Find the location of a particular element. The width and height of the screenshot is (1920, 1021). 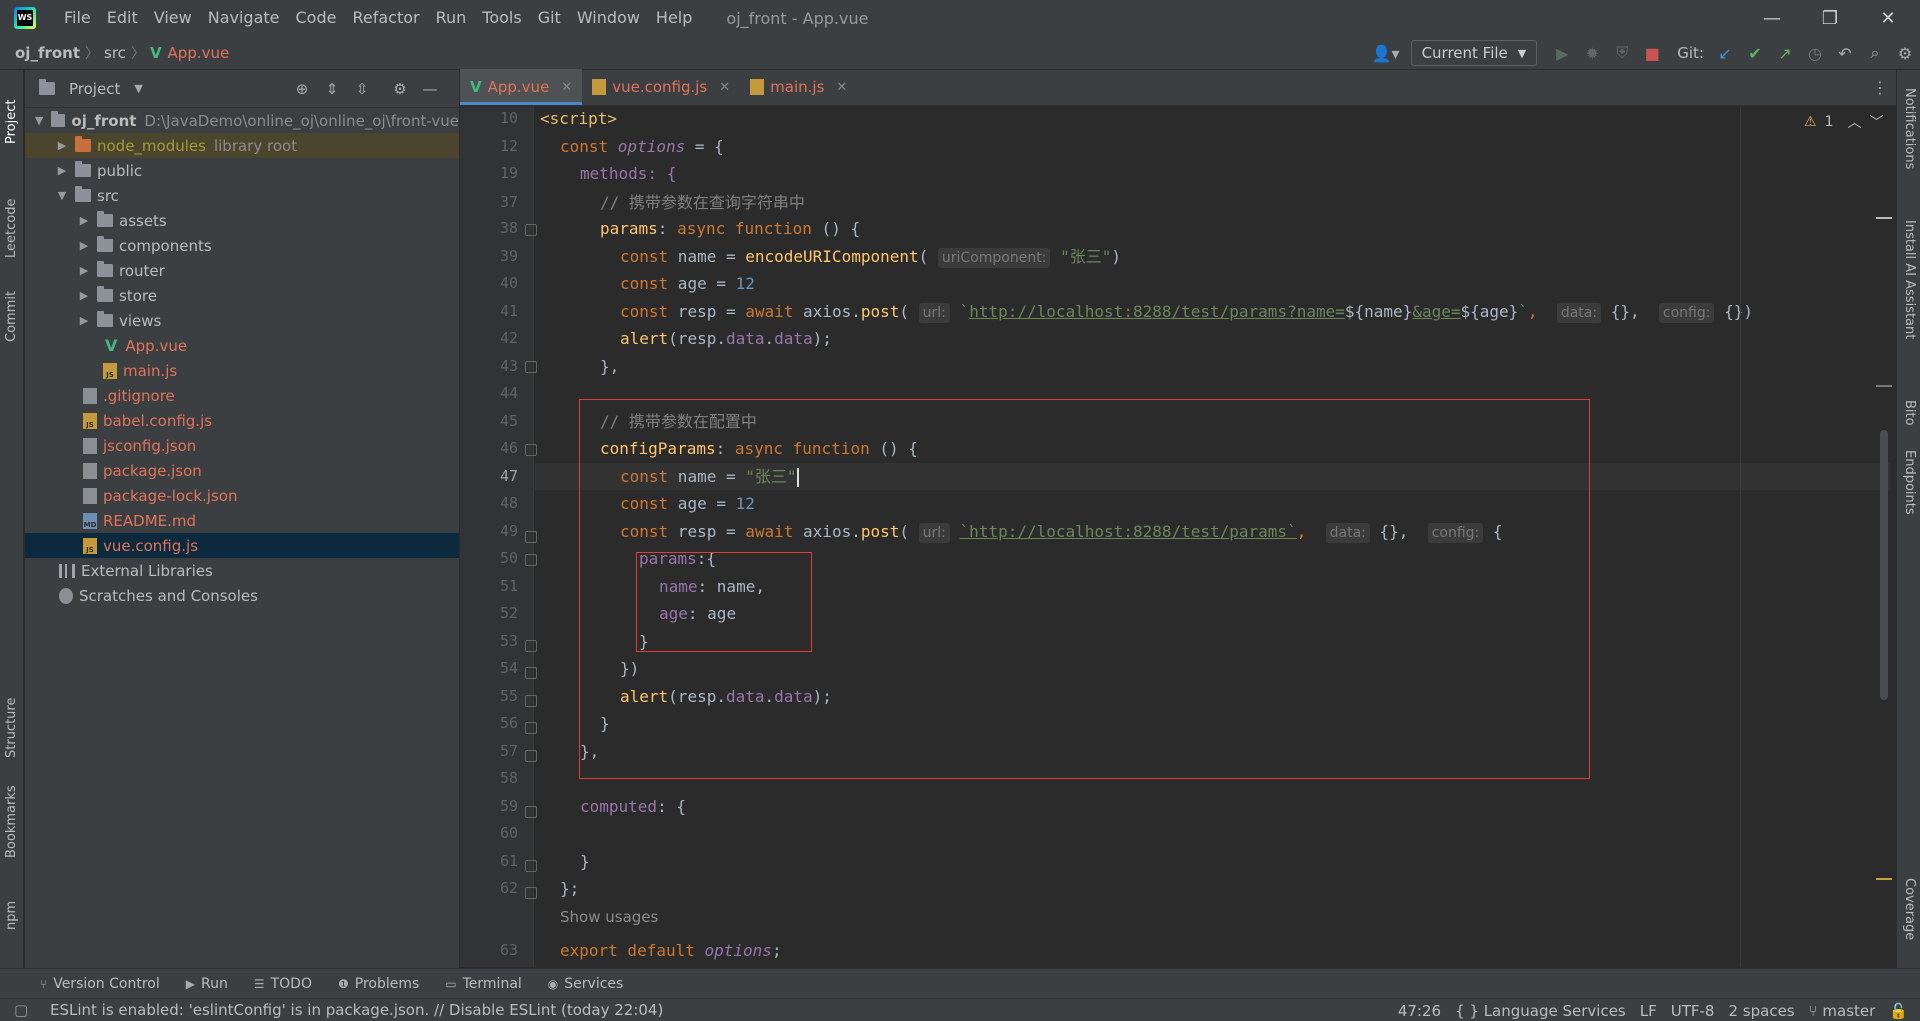

git-commit-icon: ✔ is located at coordinates (1755, 53).